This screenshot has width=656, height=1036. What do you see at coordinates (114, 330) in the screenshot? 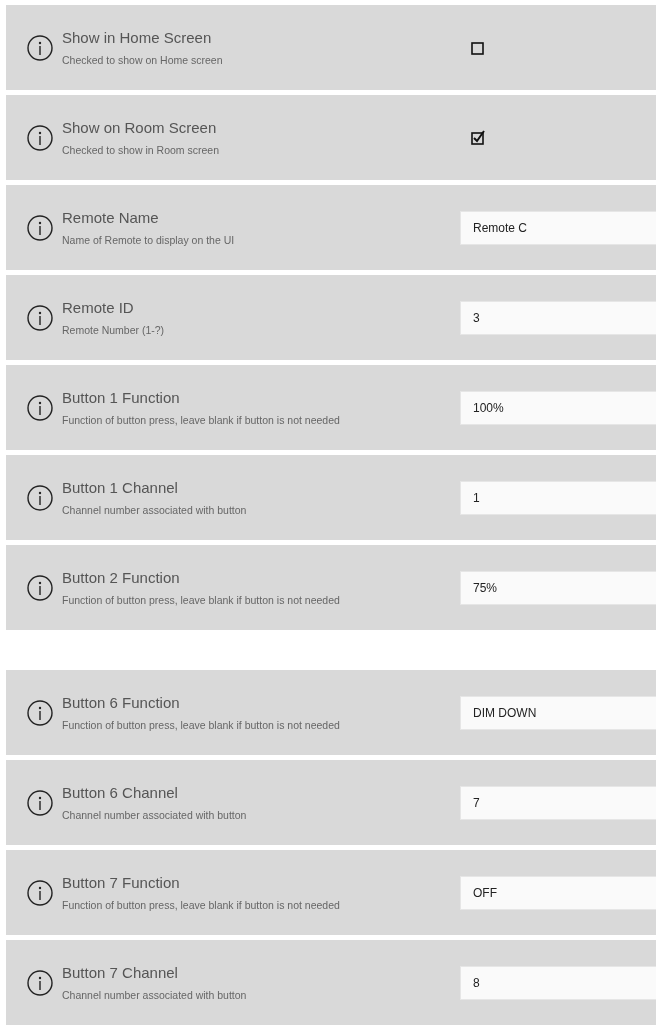
I see `setting-description: Remote Number (1-?)` at bounding box center [114, 330].